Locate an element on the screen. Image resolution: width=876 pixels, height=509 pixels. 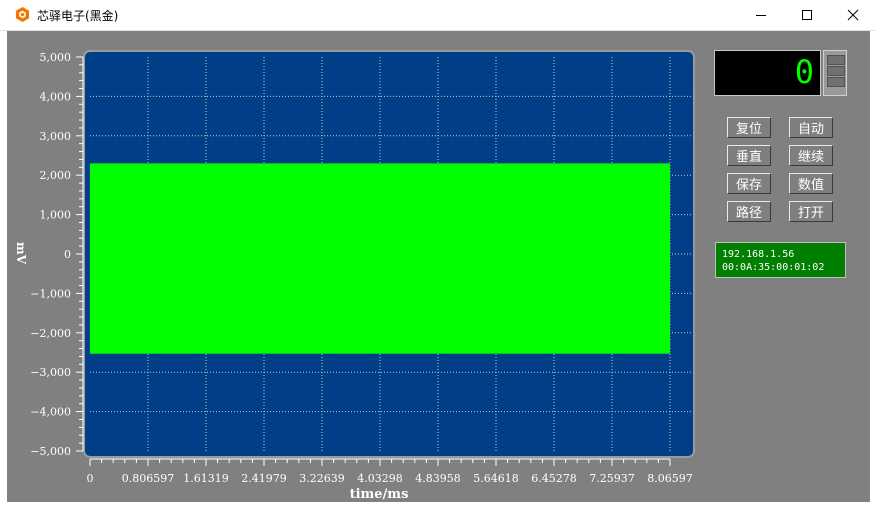
value-button: 数值 is located at coordinates (811, 183).